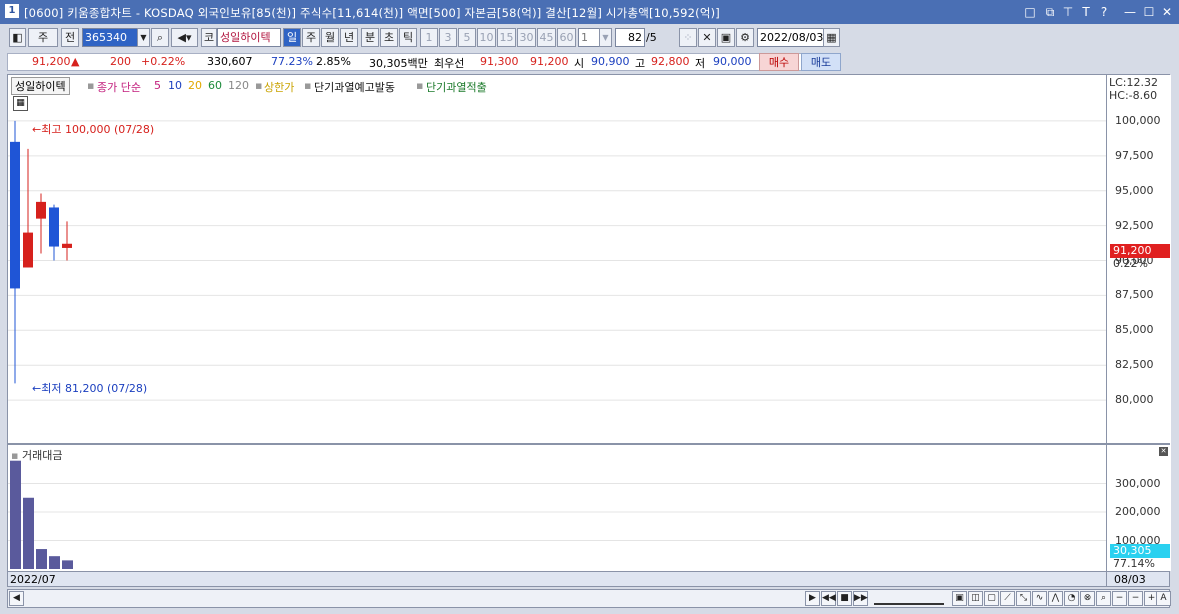  What do you see at coordinates (1023, 598) in the screenshot?
I see `trend-icon: ⤡` at bounding box center [1023, 598].